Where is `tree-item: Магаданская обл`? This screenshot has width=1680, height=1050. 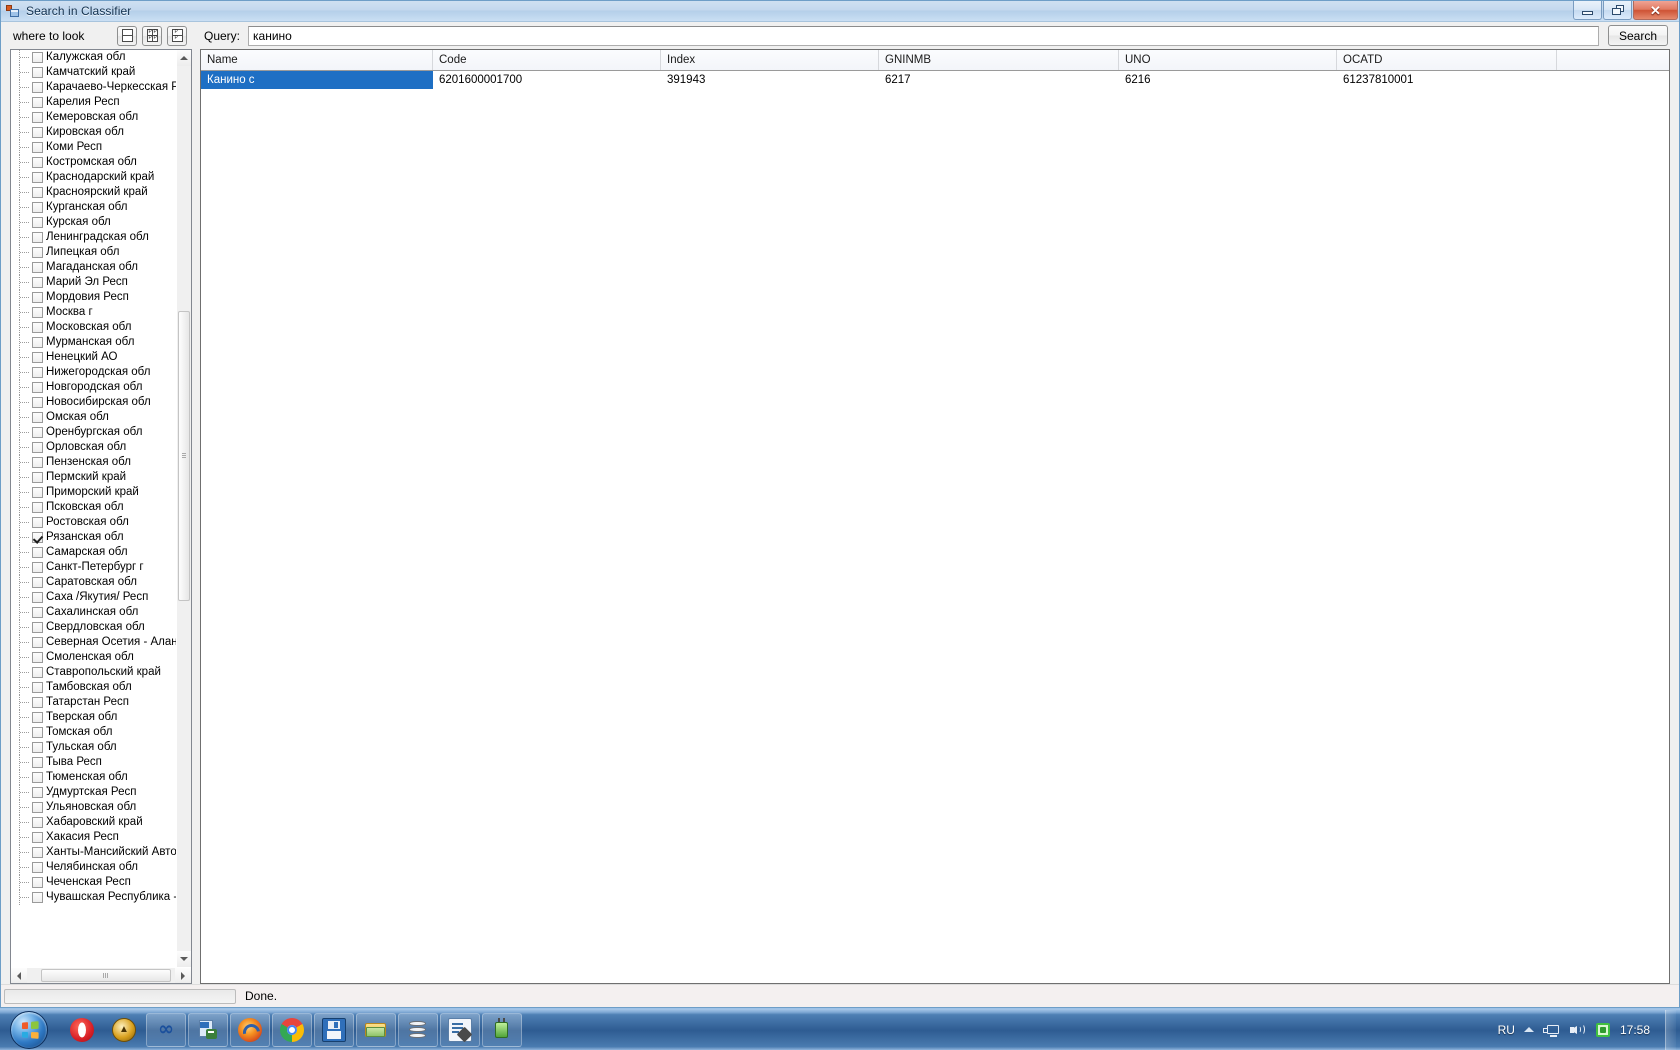 tree-item: Магаданская обл is located at coordinates (95, 267).